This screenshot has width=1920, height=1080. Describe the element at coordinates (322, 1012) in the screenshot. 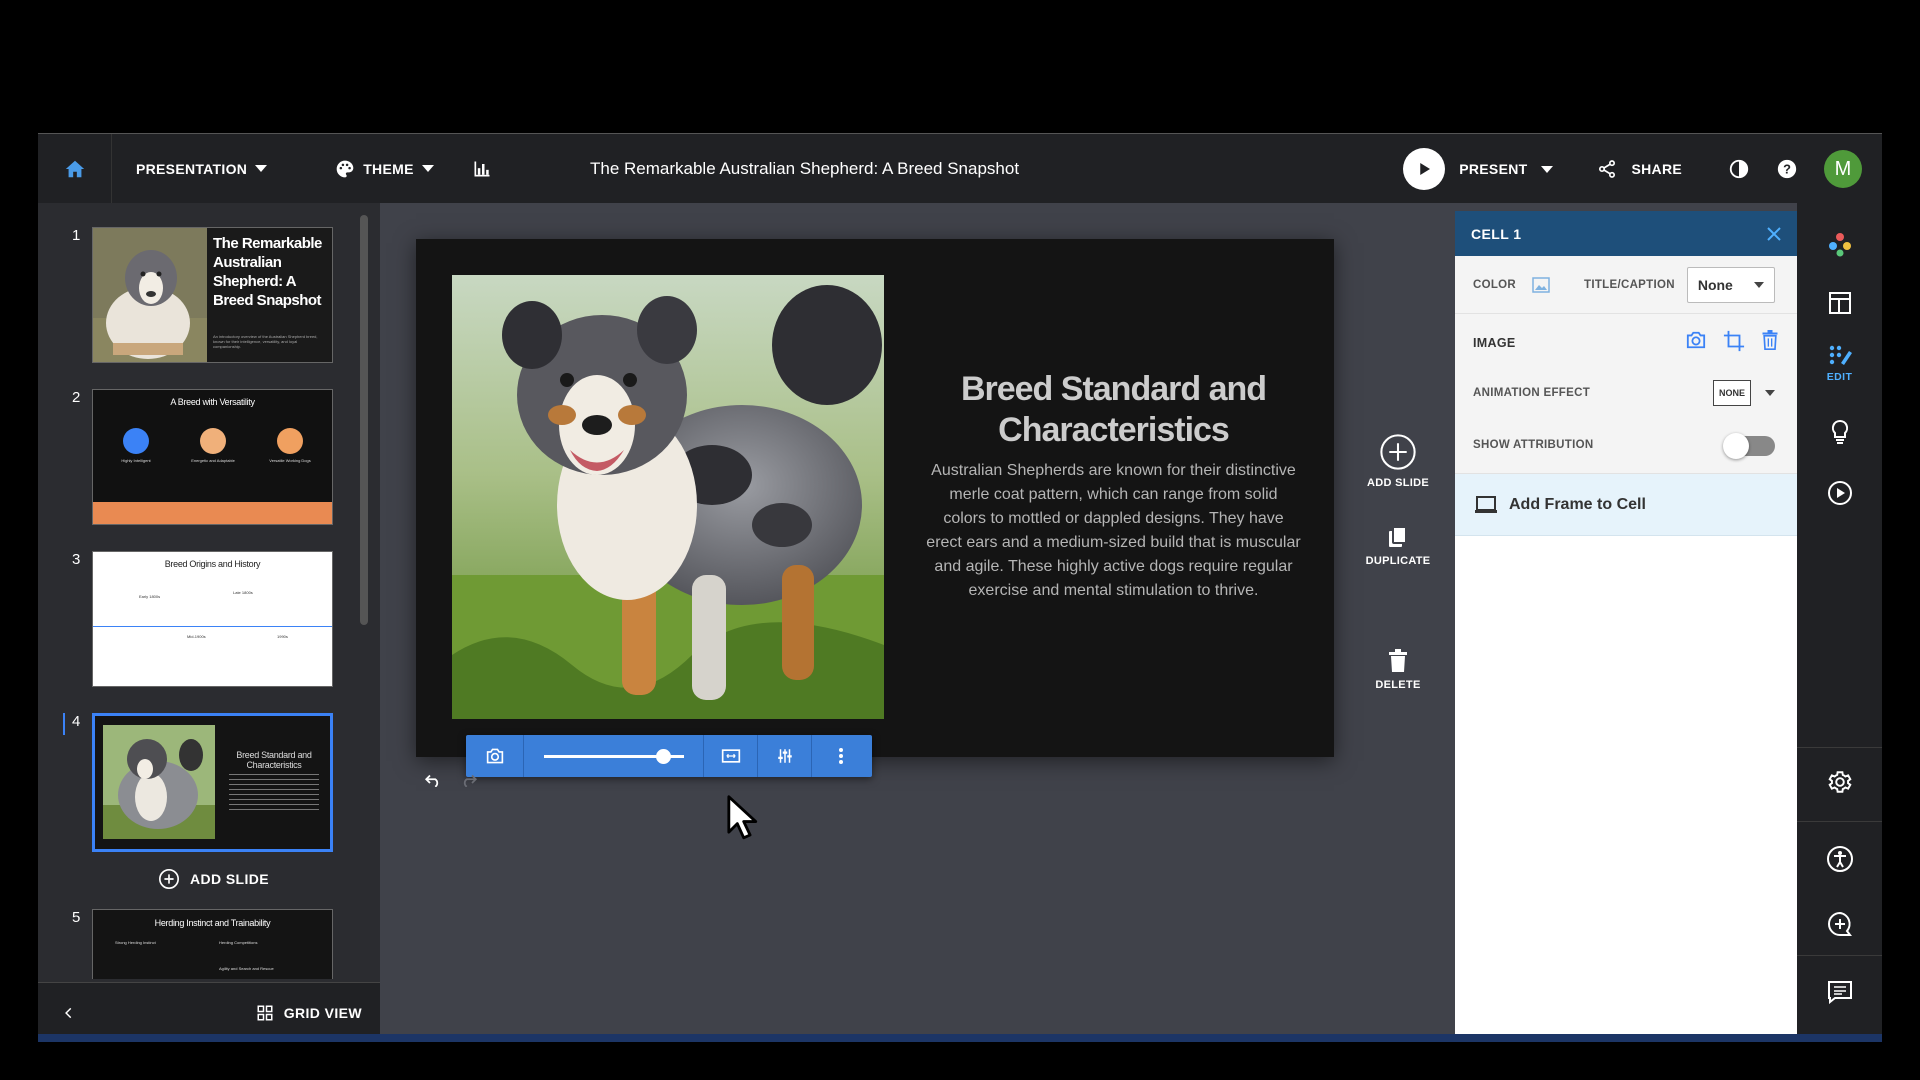

I see `grid-view-label: GRID VIEW` at that location.